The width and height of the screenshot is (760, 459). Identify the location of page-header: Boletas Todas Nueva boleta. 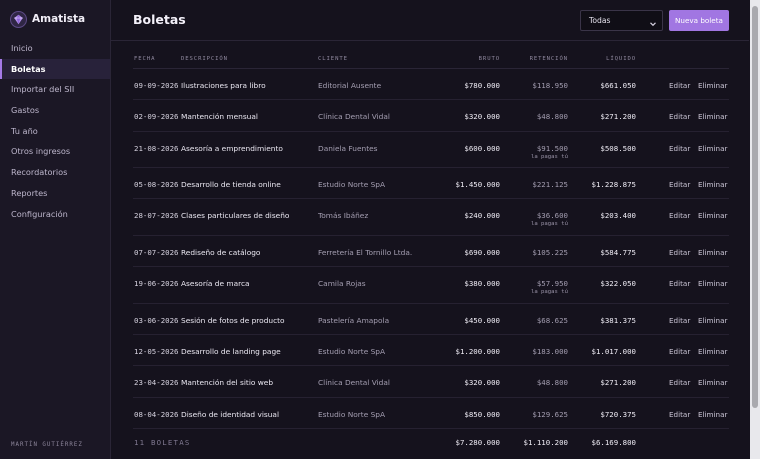
(430, 20).